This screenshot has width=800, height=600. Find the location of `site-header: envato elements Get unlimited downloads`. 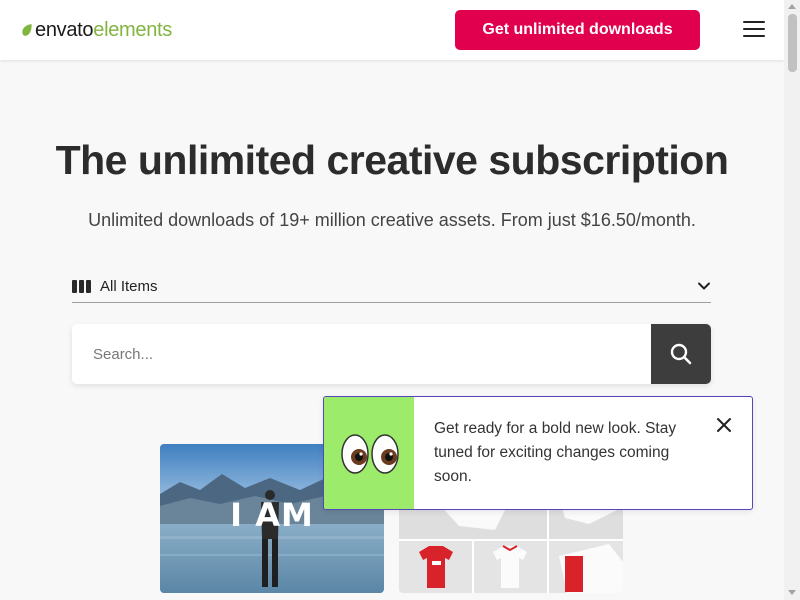

site-header: envato elements Get unlimited downloads is located at coordinates (392, 30).